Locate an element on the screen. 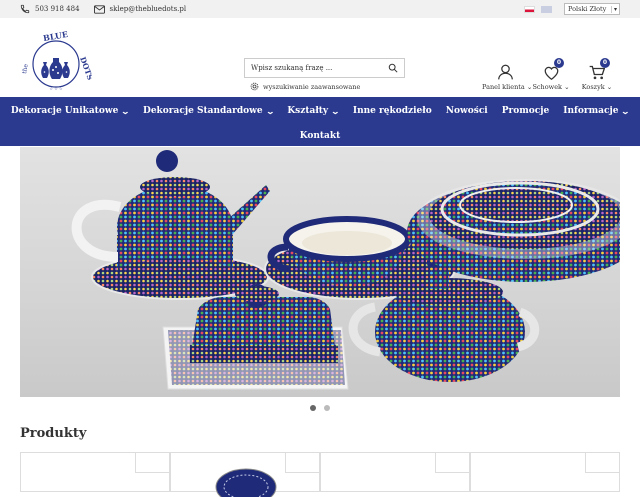 The height and width of the screenshot is (497, 640). currency-language-select: Polski Złoty ▾ is located at coordinates (592, 9).